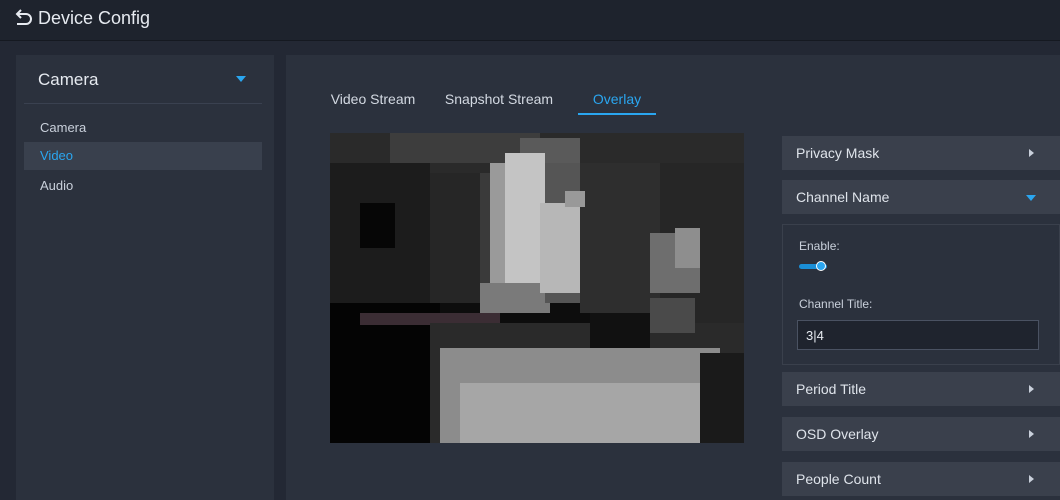 This screenshot has height=500, width=1060. Describe the element at coordinates (499, 100) in the screenshot. I see `tab-snapshot-stream: Snapshot Stream` at that location.